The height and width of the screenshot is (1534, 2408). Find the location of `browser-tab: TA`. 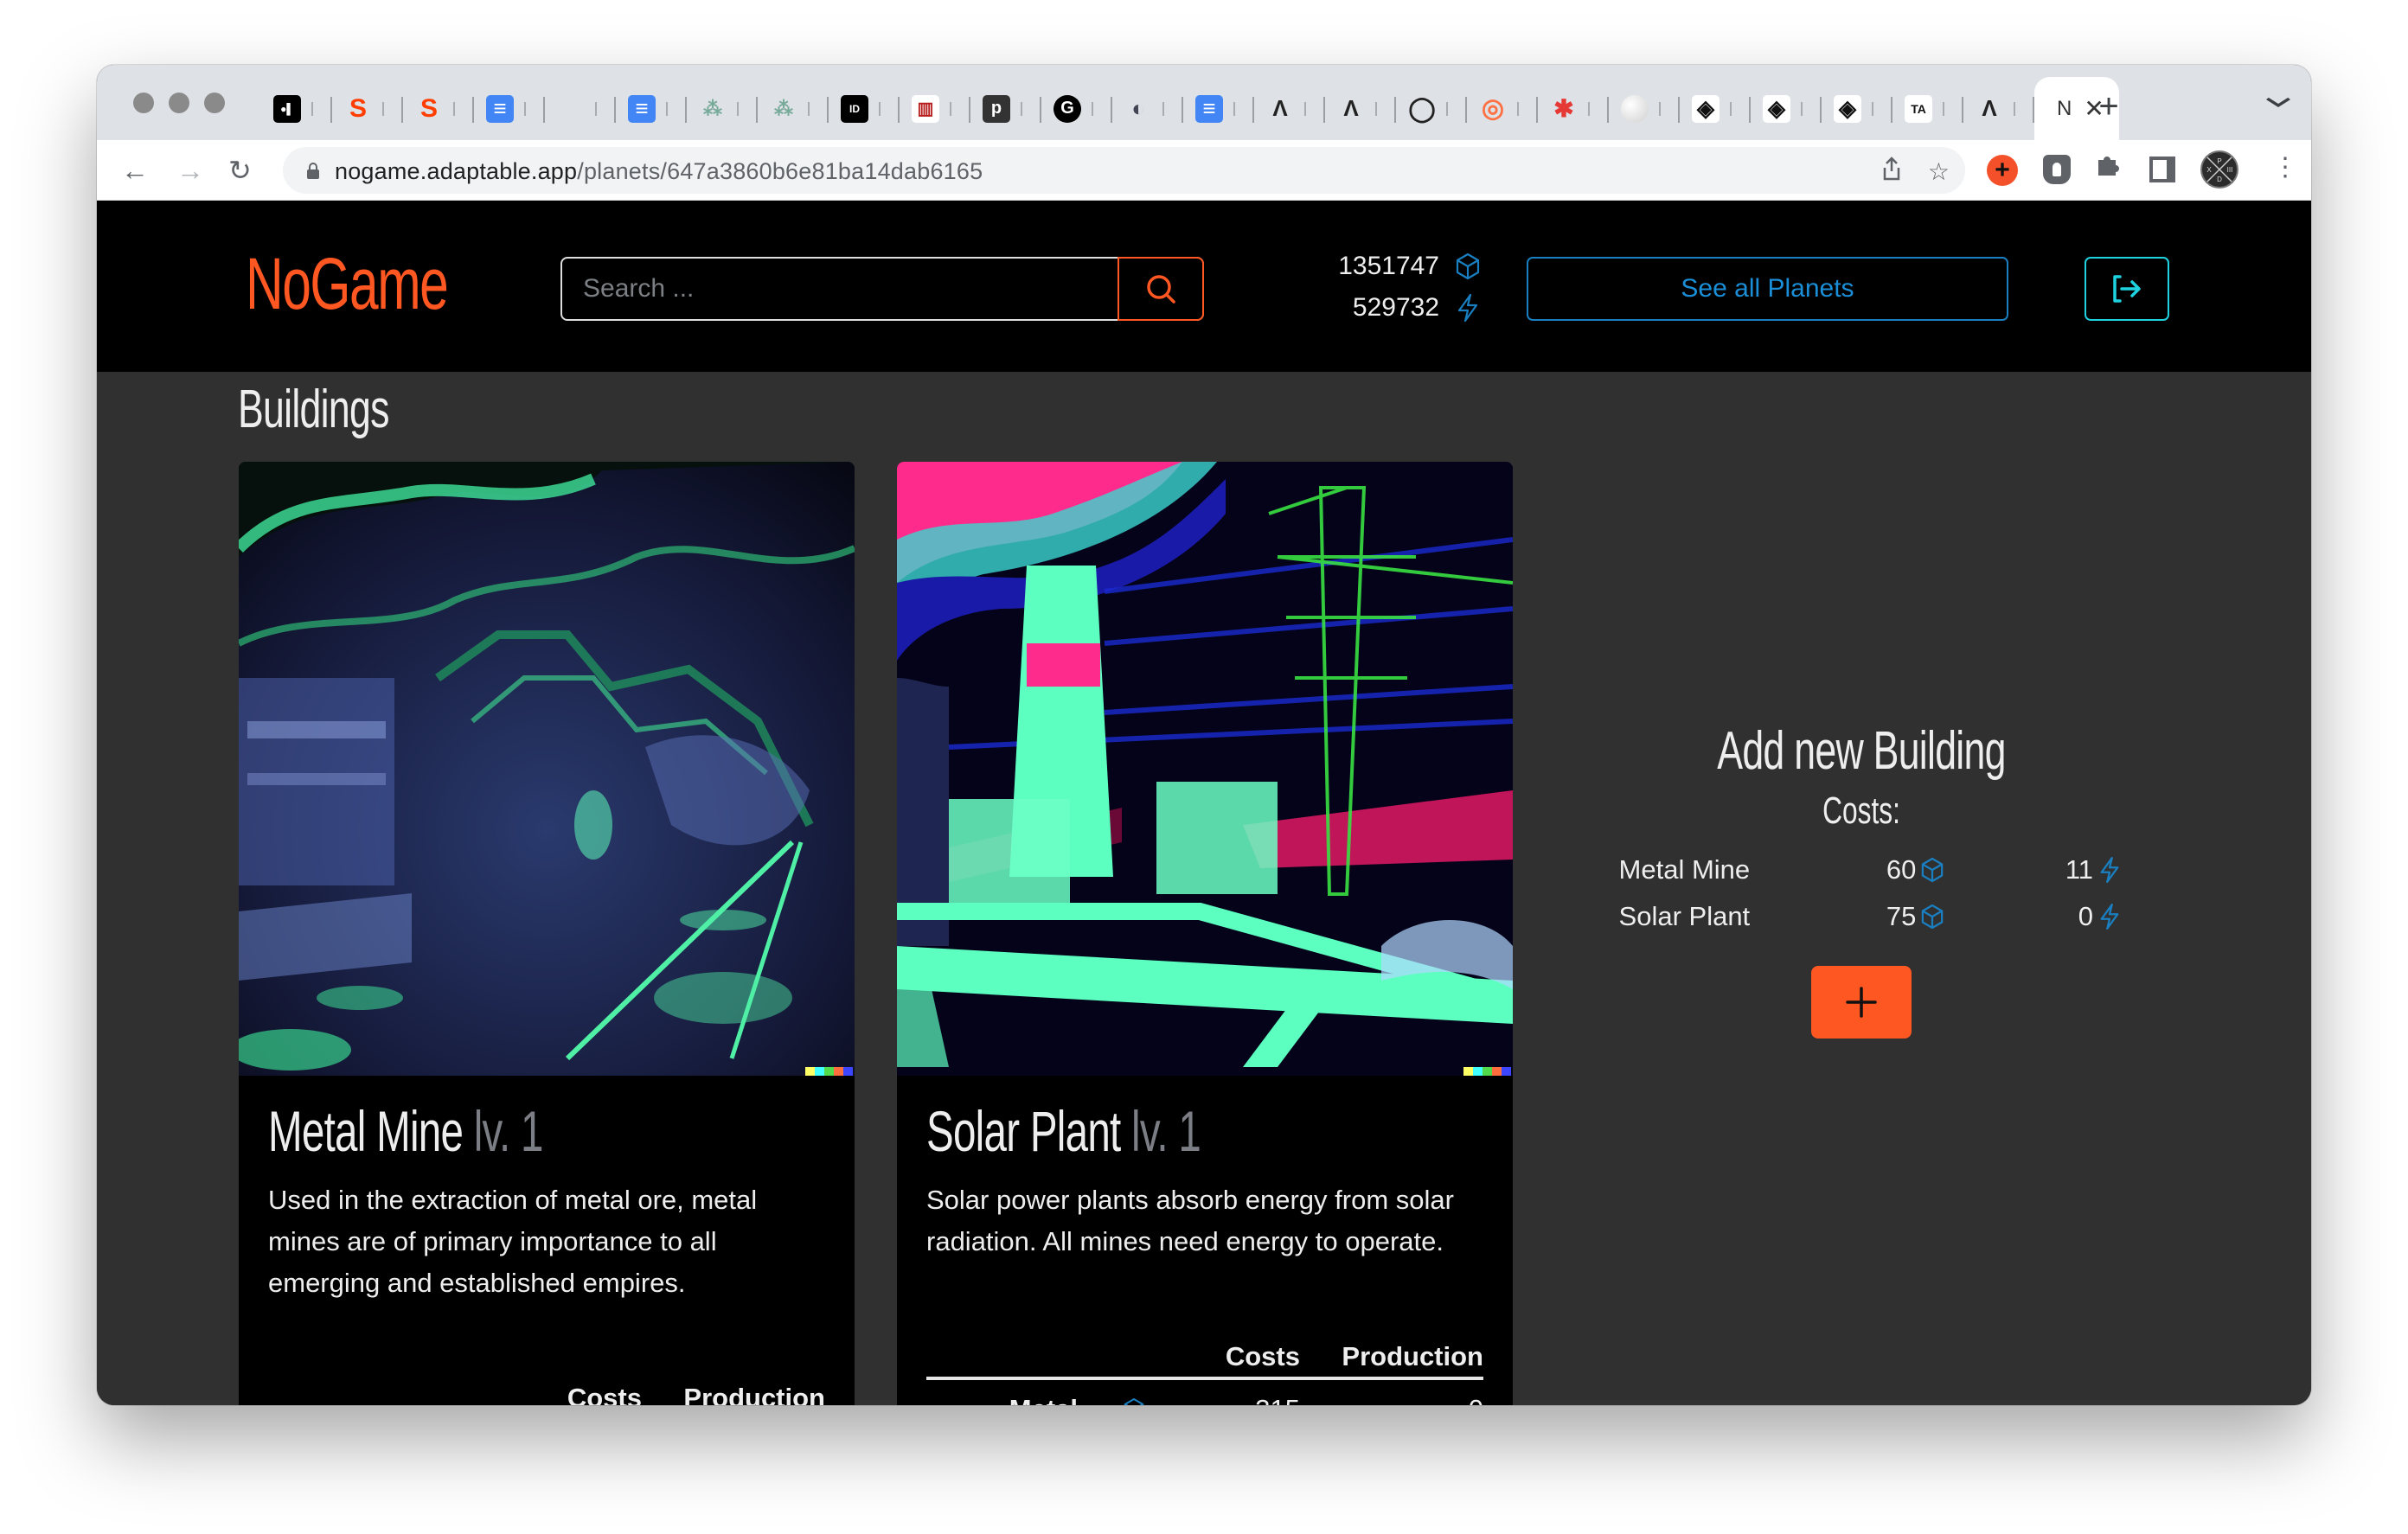

browser-tab: TA is located at coordinates (1927, 109).